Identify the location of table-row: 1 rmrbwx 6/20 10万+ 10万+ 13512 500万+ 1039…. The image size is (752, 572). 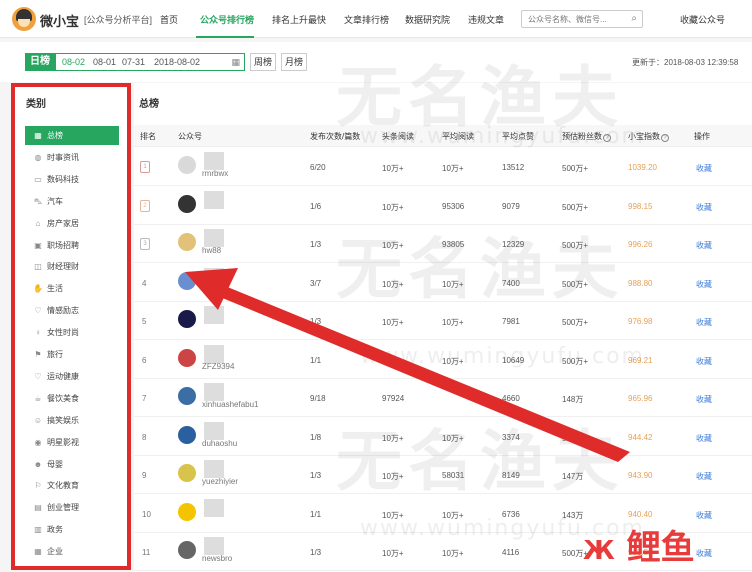
(443, 167).